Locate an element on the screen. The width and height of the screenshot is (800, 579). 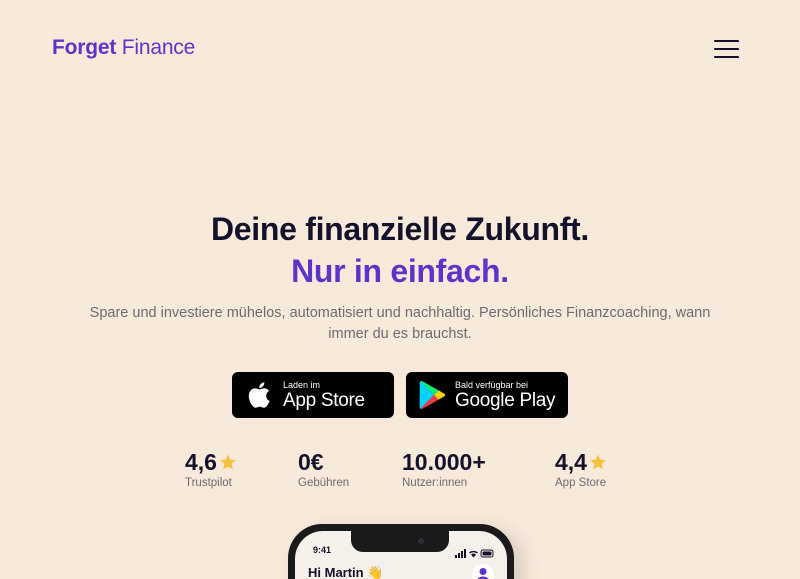
phone-time: 9:41 is located at coordinates (322, 550).